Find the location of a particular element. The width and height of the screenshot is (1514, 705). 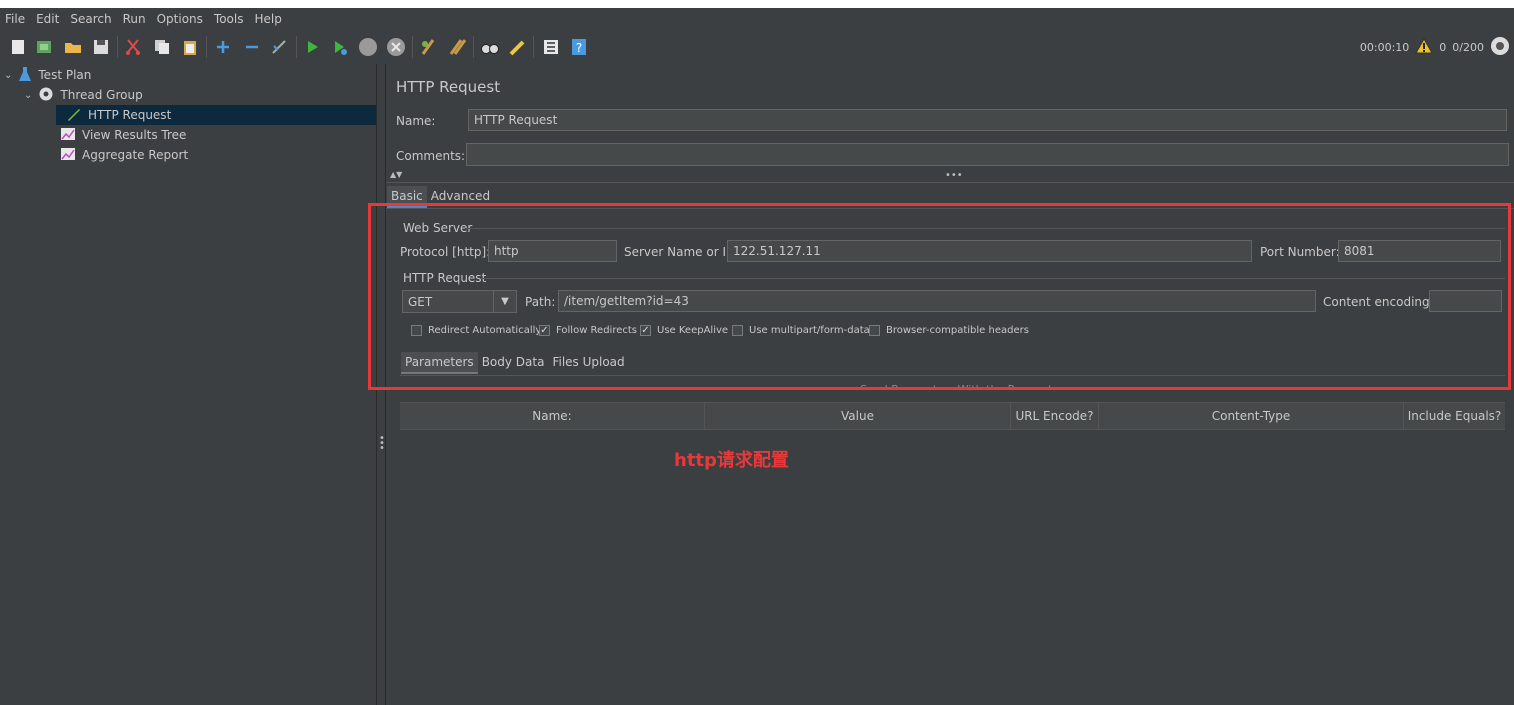

collapse-arrows-icon: ▲▼ is located at coordinates (396, 174).